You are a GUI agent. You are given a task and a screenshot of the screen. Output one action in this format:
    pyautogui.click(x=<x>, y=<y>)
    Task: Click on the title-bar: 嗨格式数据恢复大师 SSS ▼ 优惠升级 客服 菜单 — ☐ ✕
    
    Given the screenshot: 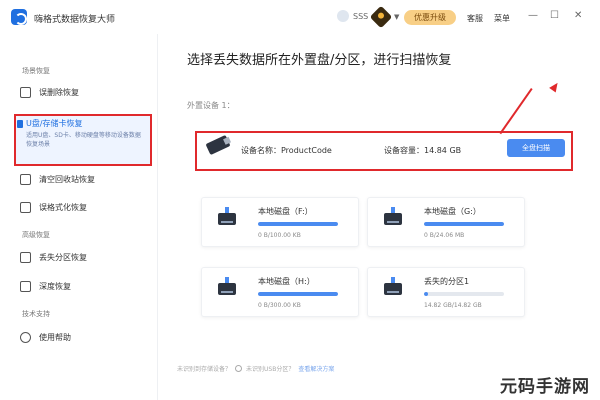 What is the action you would take?
    pyautogui.click(x=300, y=17)
    